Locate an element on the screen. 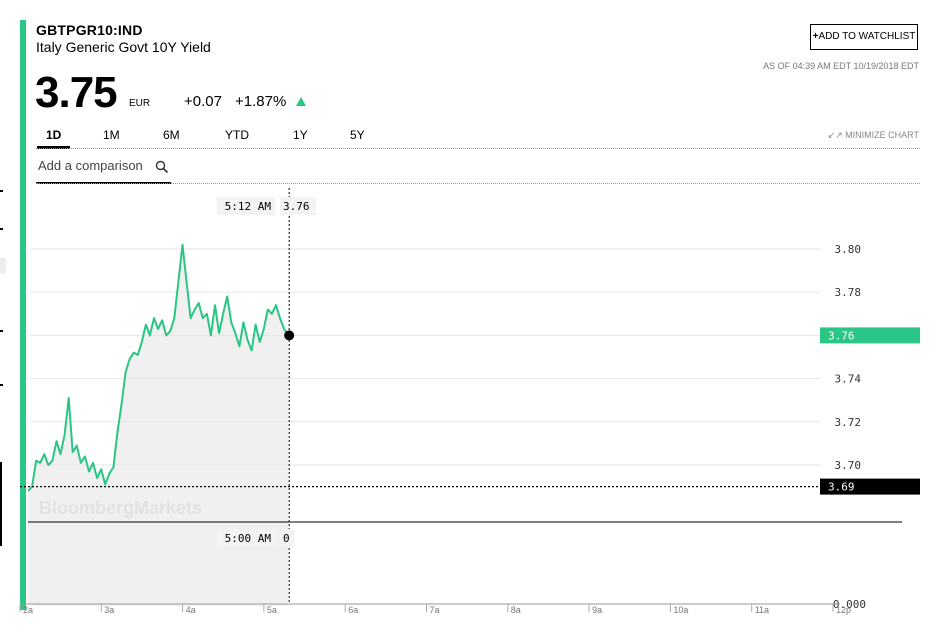 The height and width of the screenshot is (640, 946). y-tick-label: 3.70 is located at coordinates (848, 465).